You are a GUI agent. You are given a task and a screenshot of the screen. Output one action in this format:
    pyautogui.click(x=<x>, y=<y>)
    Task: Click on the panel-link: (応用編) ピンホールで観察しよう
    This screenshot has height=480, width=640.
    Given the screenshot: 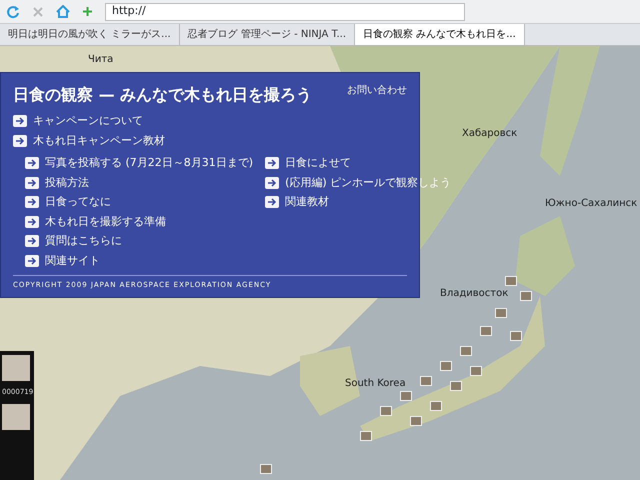 What is the action you would take?
    pyautogui.click(x=368, y=182)
    